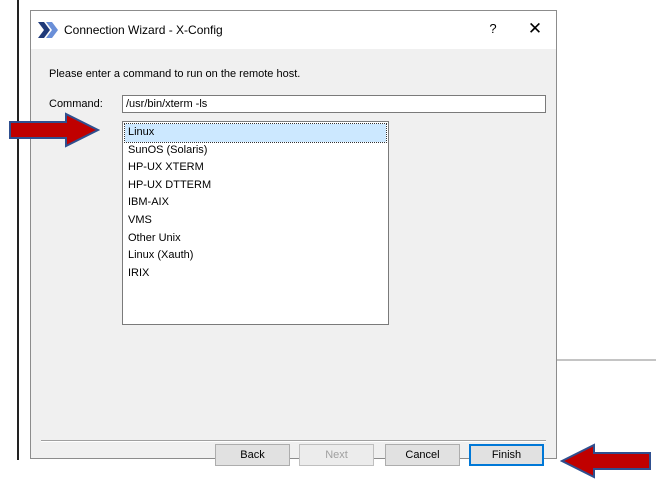  What do you see at coordinates (255, 186) in the screenshot?
I see `list-item: HP-UX DTTERM` at bounding box center [255, 186].